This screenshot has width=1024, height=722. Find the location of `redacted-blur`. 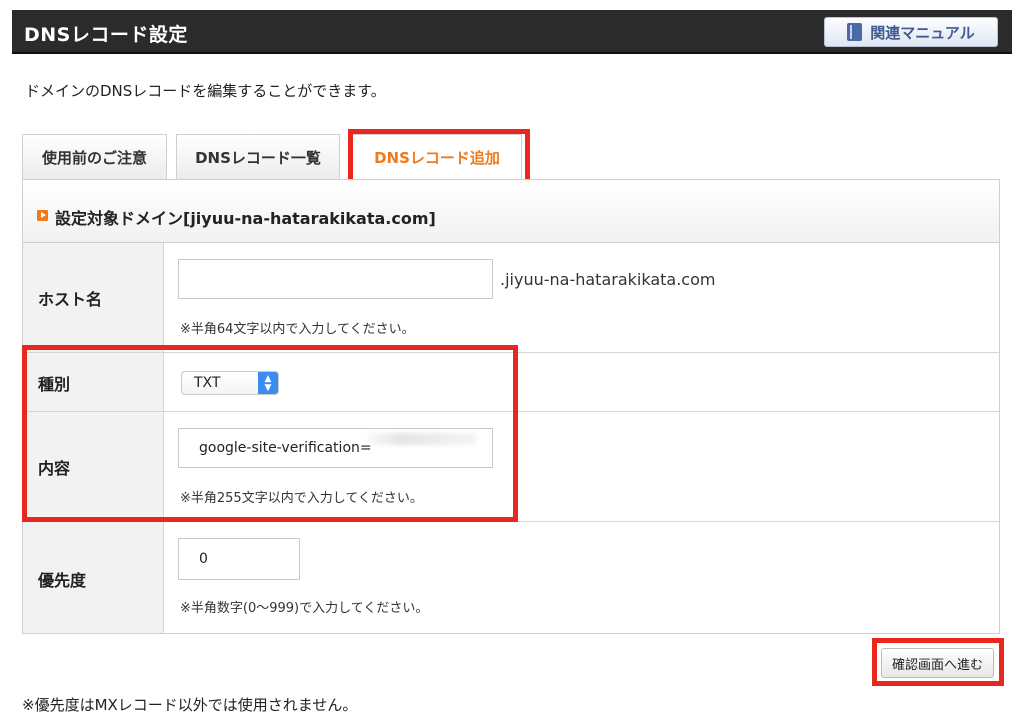

redacted-blur is located at coordinates (422, 439).